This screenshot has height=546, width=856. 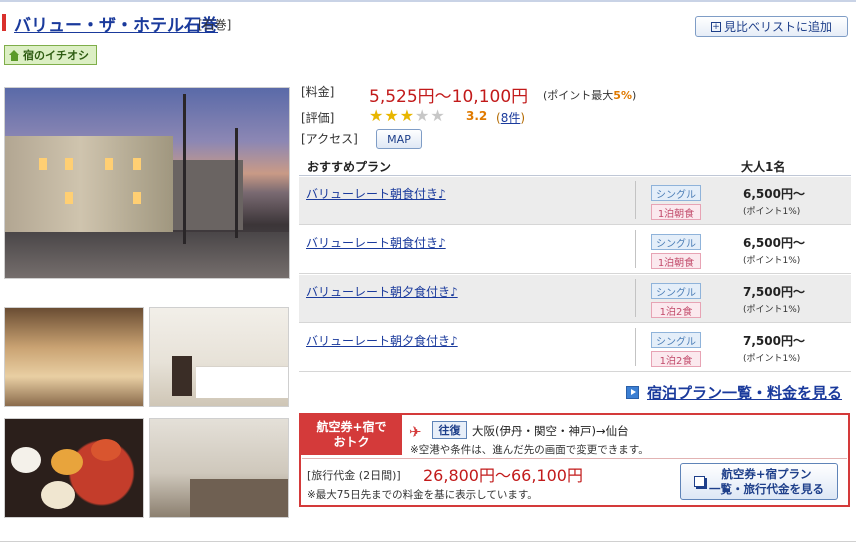 What do you see at coordinates (215, 25) in the screenshot?
I see `hotel-area: [石巻]` at bounding box center [215, 25].